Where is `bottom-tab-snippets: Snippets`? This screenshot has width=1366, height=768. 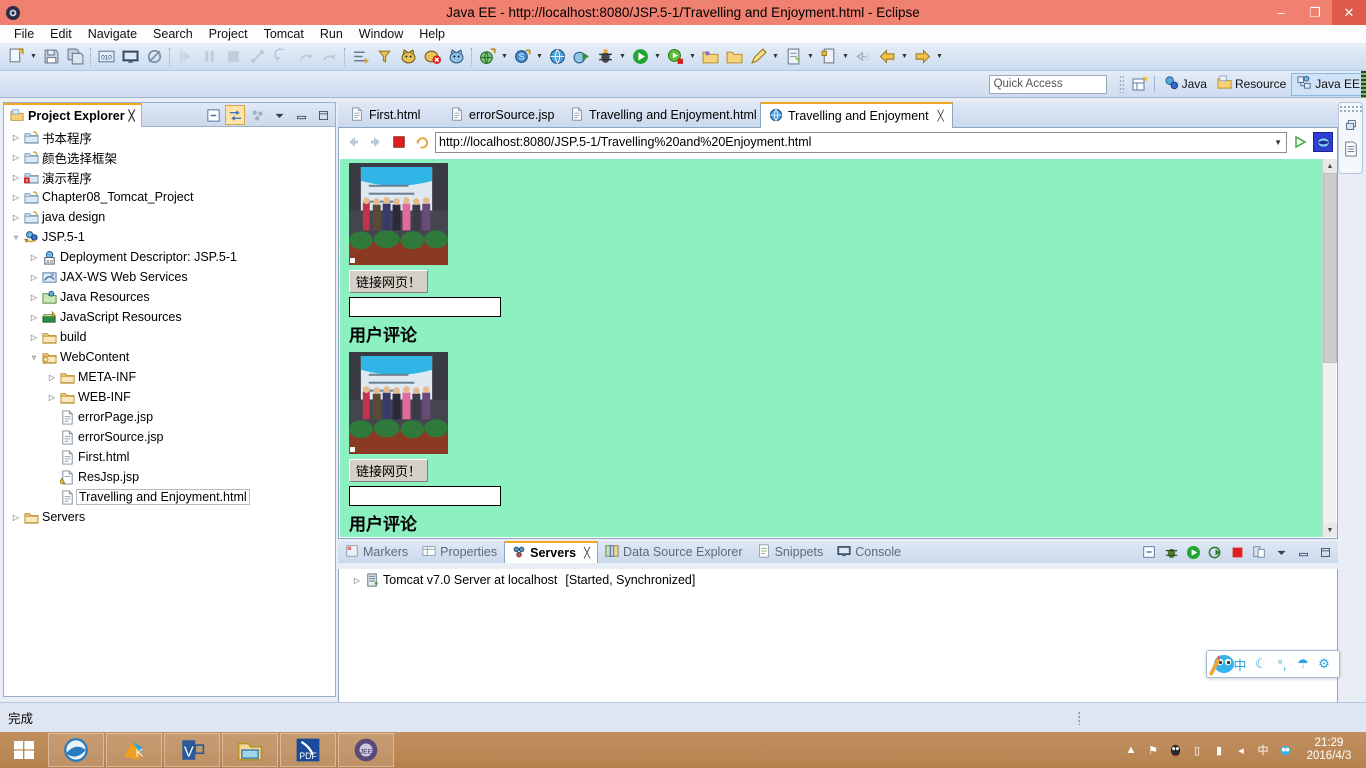
bottom-tab-snippets: Snippets is located at coordinates (790, 552).